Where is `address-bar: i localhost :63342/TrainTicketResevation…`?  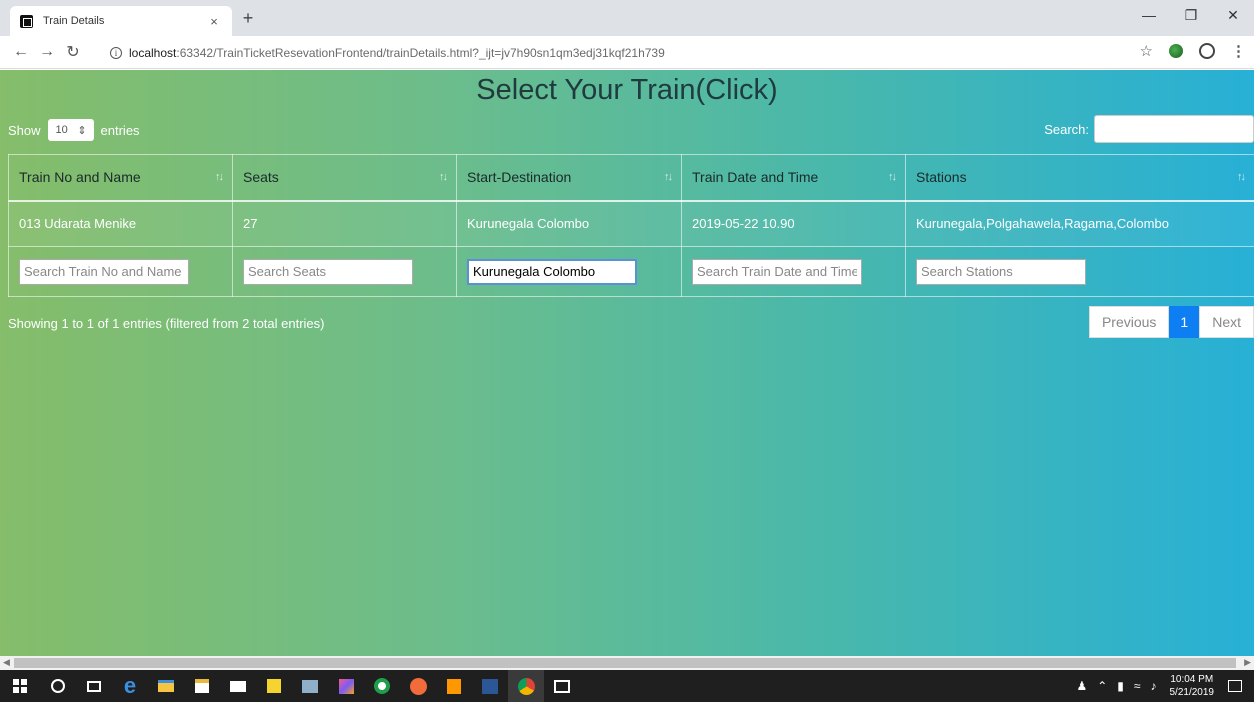
address-bar: i localhost :63342/TrainTicketResevation… is located at coordinates (610, 52).